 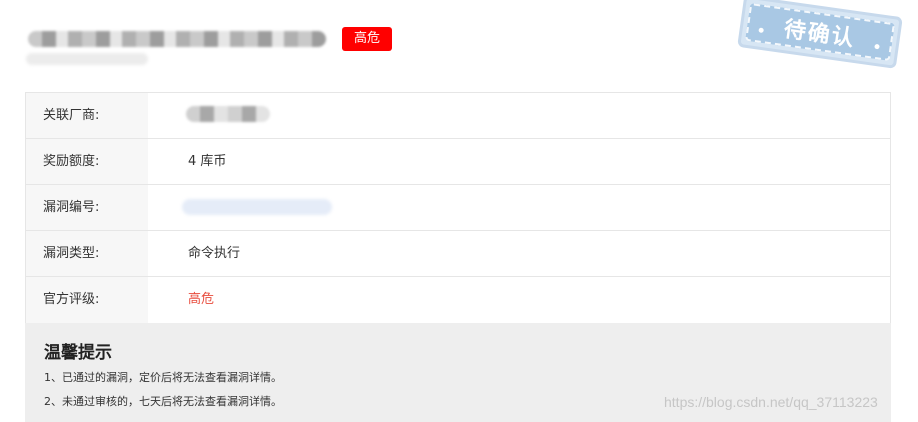 What do you see at coordinates (87, 207) in the screenshot?
I see `vuln-id-label: 漏洞编号:` at bounding box center [87, 207].